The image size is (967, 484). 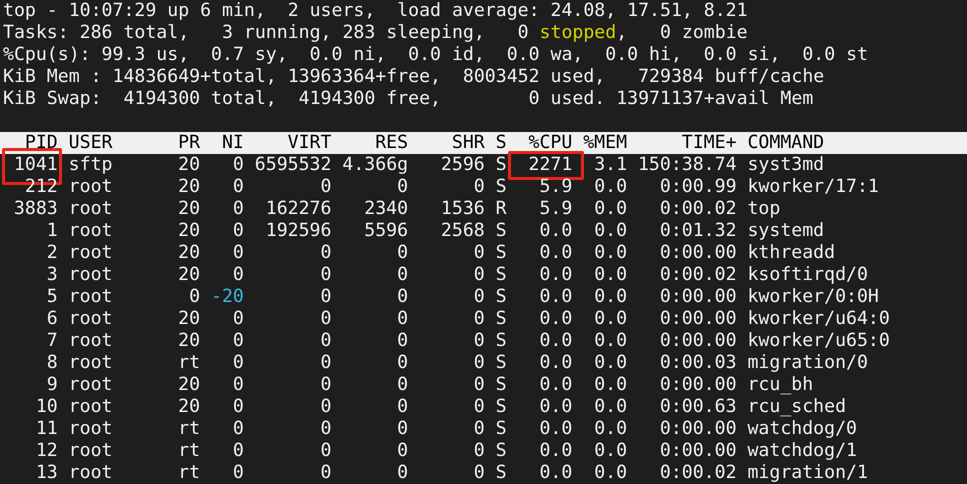 I want to click on table-cell-text: top, so click(x=764, y=209).